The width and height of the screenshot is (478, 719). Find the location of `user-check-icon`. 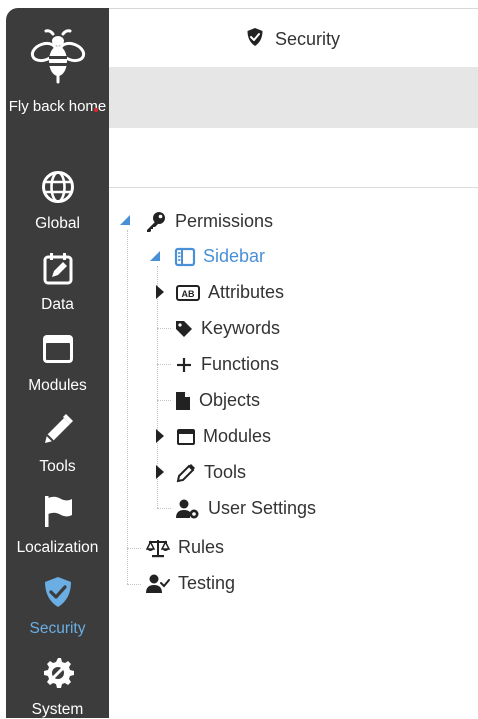

user-check-icon is located at coordinates (158, 584).